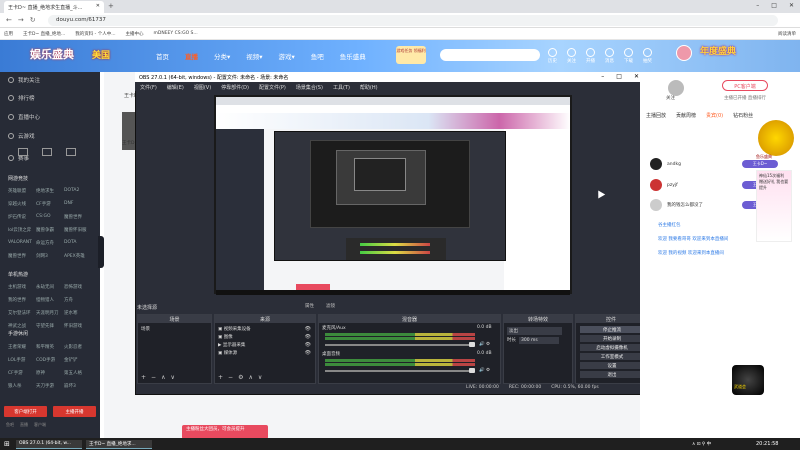  I want to click on menu-view: 视图(V), so click(202, 87).